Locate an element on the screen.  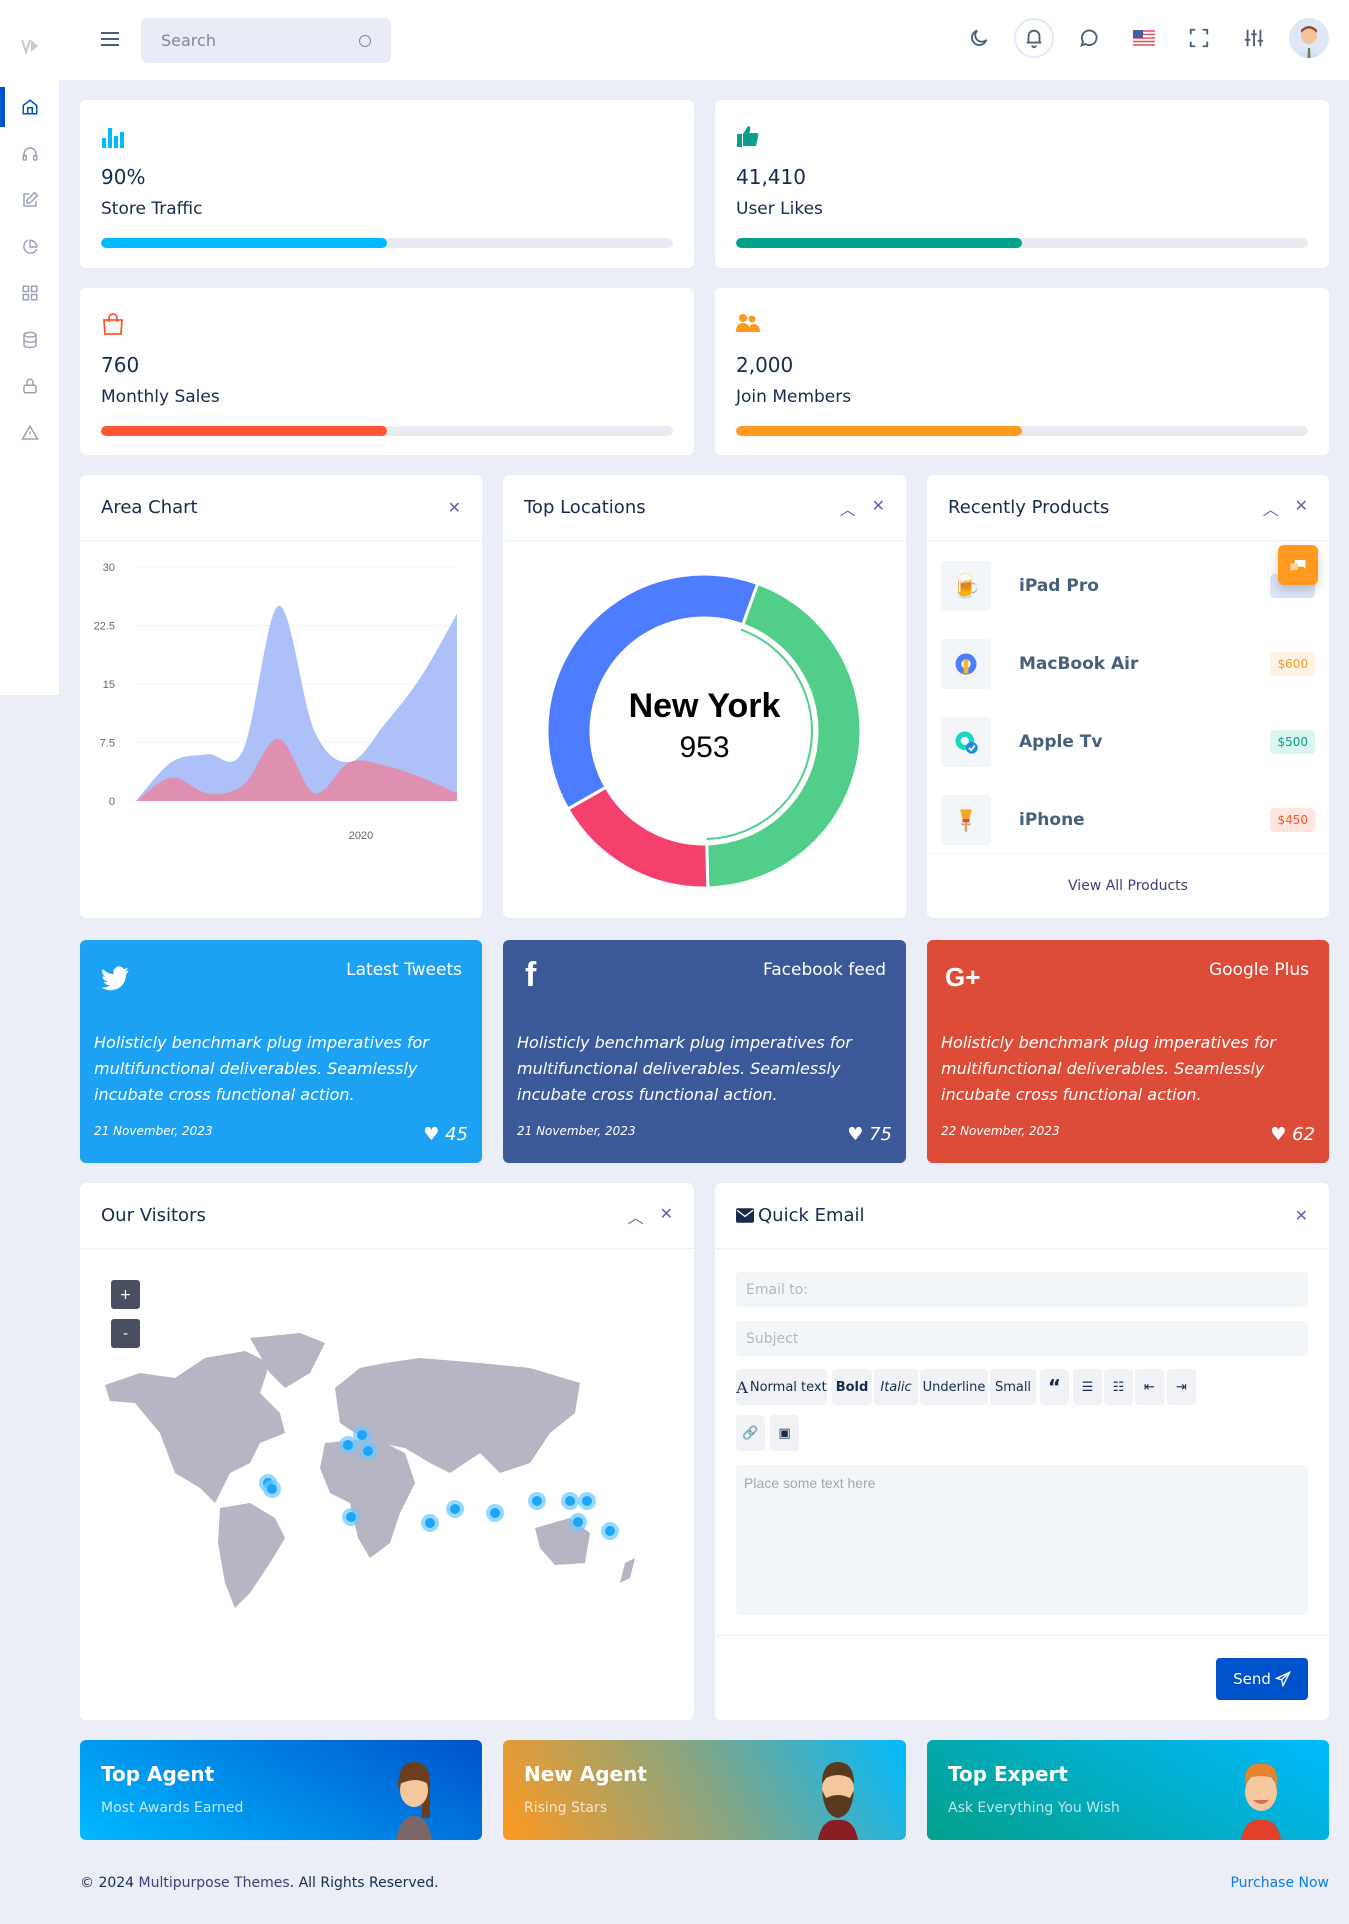
sidebar-item-edit is located at coordinates (29, 200).